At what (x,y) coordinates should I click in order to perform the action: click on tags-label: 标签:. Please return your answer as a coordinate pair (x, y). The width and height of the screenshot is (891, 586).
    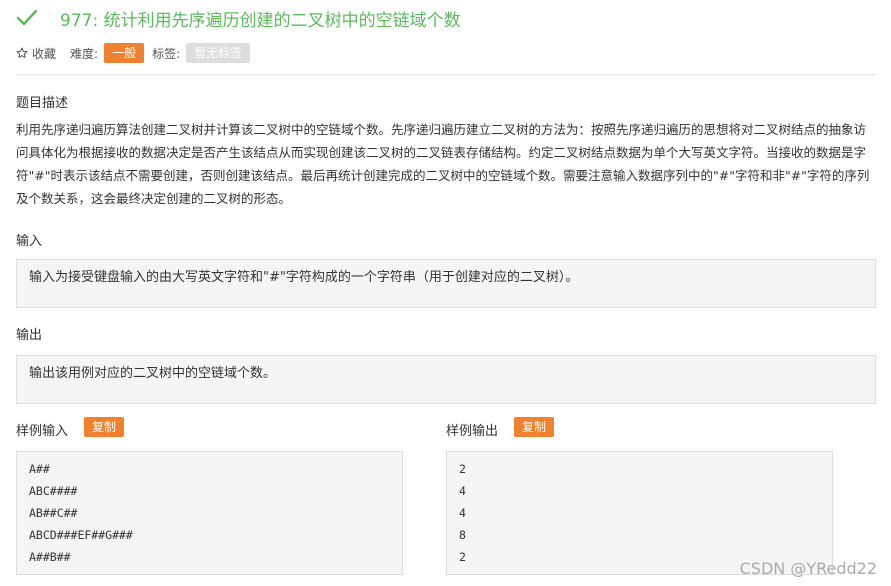
    Looking at the image, I should click on (166, 53).